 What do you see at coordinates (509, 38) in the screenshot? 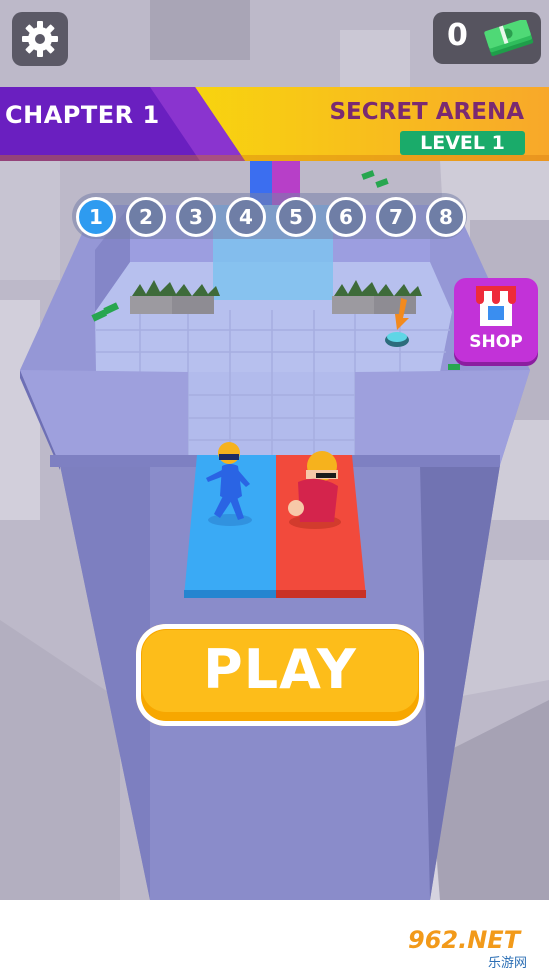
I see `cash-stack-icon` at bounding box center [509, 38].